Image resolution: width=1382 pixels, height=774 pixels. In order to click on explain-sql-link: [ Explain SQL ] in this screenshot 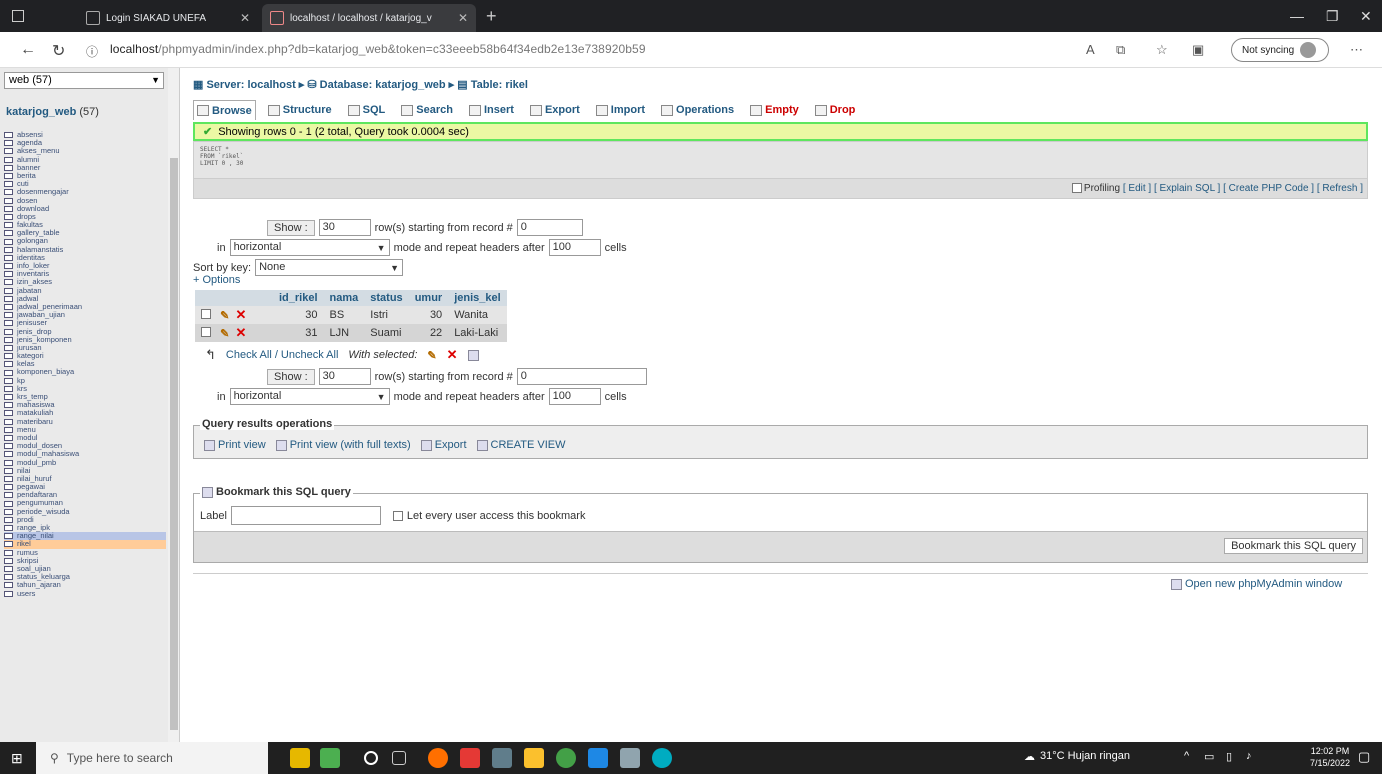, I will do `click(1187, 188)`.